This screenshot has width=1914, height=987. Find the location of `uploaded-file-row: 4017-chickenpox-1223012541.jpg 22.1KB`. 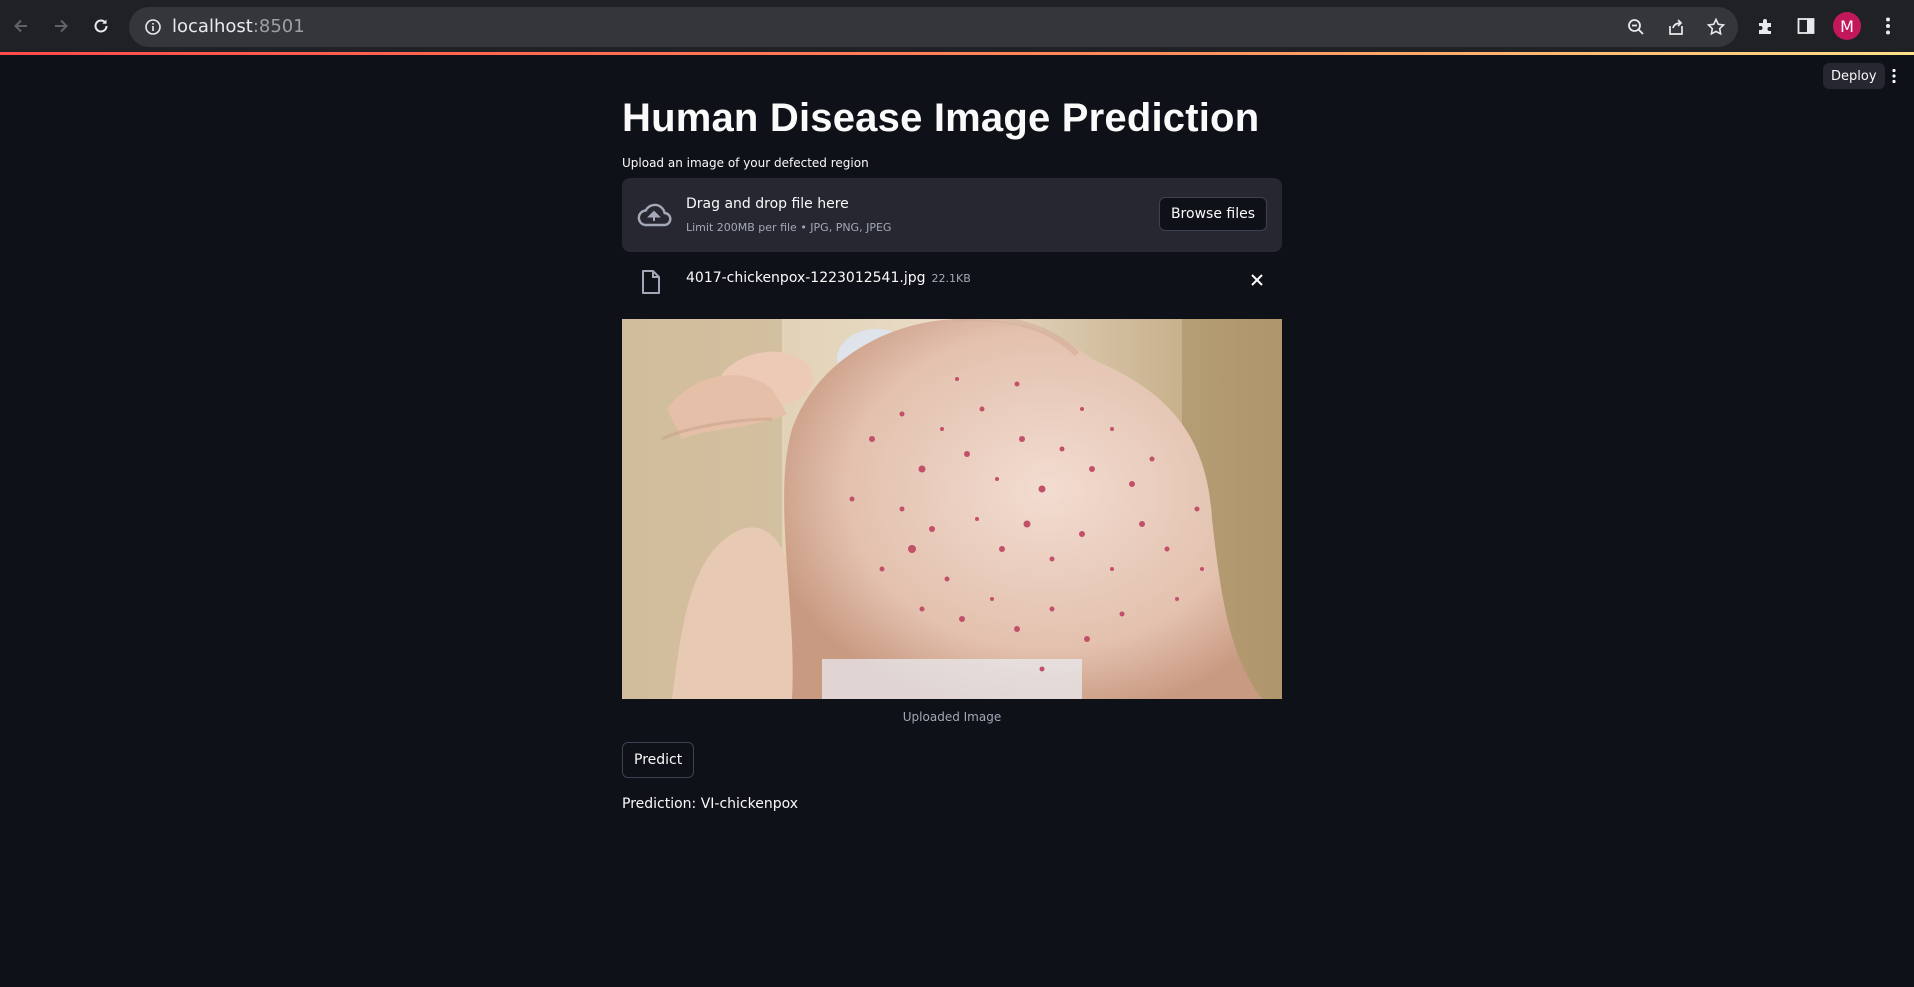

uploaded-file-row: 4017-chickenpox-1223012541.jpg 22.1KB is located at coordinates (952, 281).